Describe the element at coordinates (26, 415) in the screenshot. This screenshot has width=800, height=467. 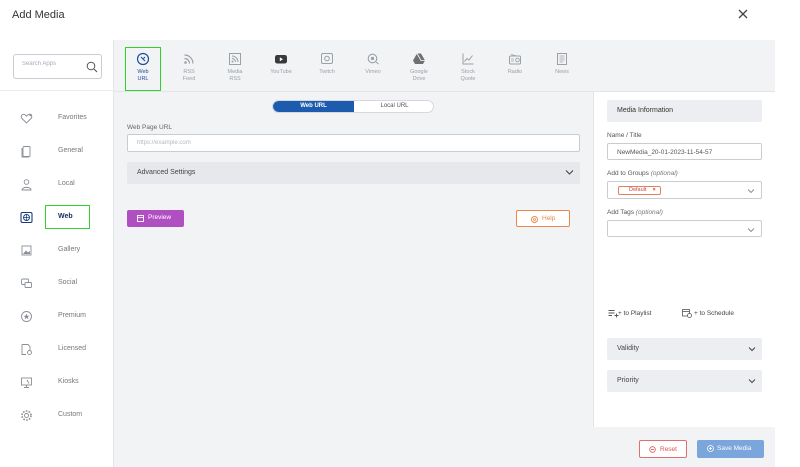
I see `gear-icon` at that location.